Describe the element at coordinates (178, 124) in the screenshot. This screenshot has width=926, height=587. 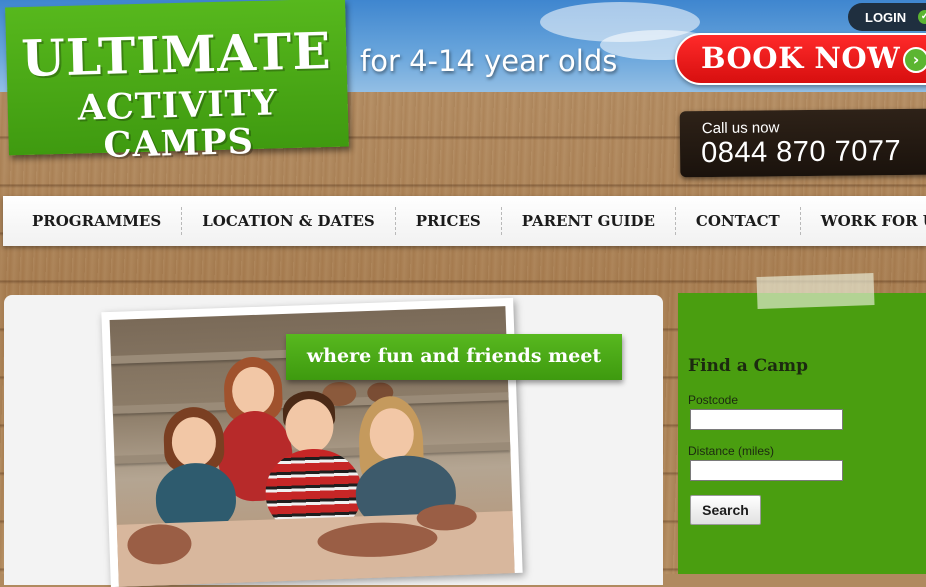
I see `logo-line-2: ACTIVITY CAMPS` at that location.